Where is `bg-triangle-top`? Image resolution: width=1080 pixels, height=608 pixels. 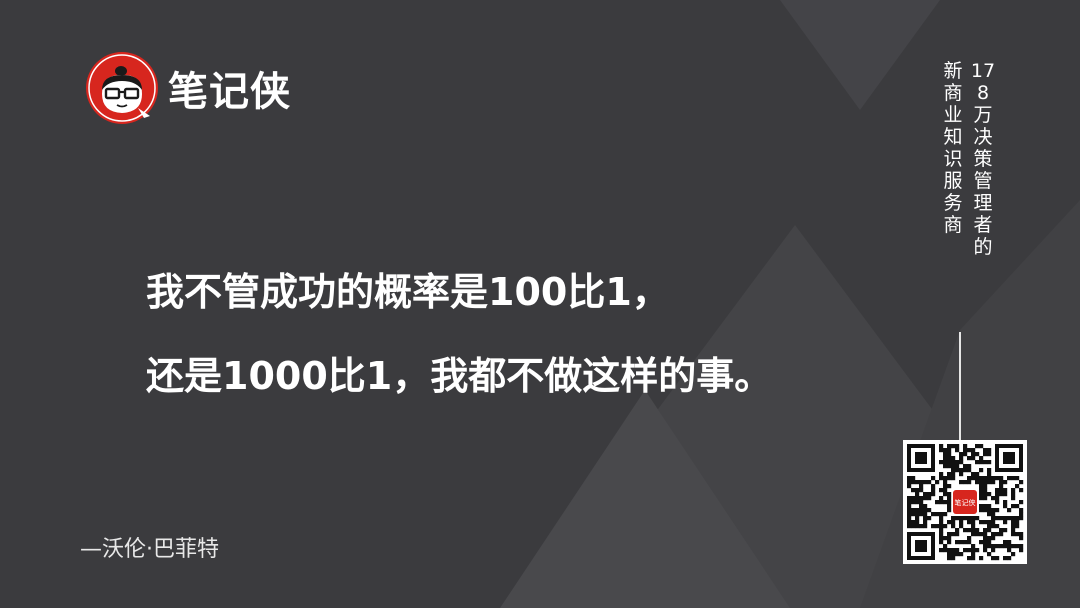 bg-triangle-top is located at coordinates (860, 55).